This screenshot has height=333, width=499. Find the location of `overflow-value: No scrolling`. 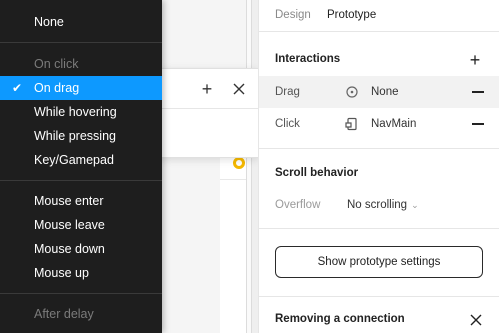

overflow-value: No scrolling is located at coordinates (377, 205).